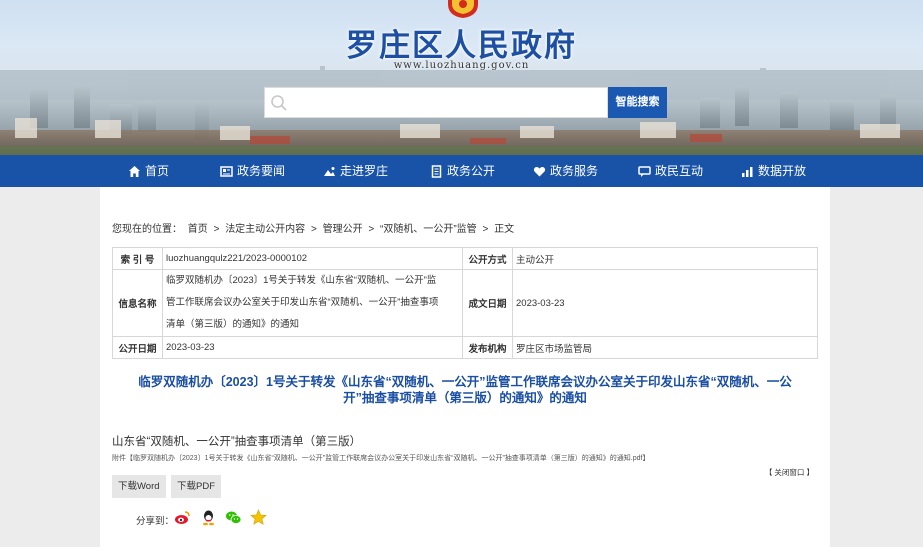  What do you see at coordinates (226, 171) in the screenshot?
I see `newspaper-icon` at bounding box center [226, 171].